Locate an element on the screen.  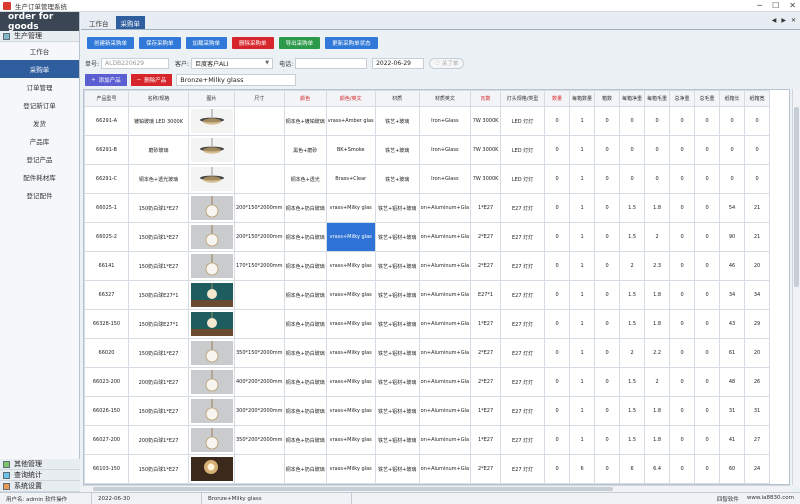
group-settings: 系统设置 is located at coordinates (40, 486).